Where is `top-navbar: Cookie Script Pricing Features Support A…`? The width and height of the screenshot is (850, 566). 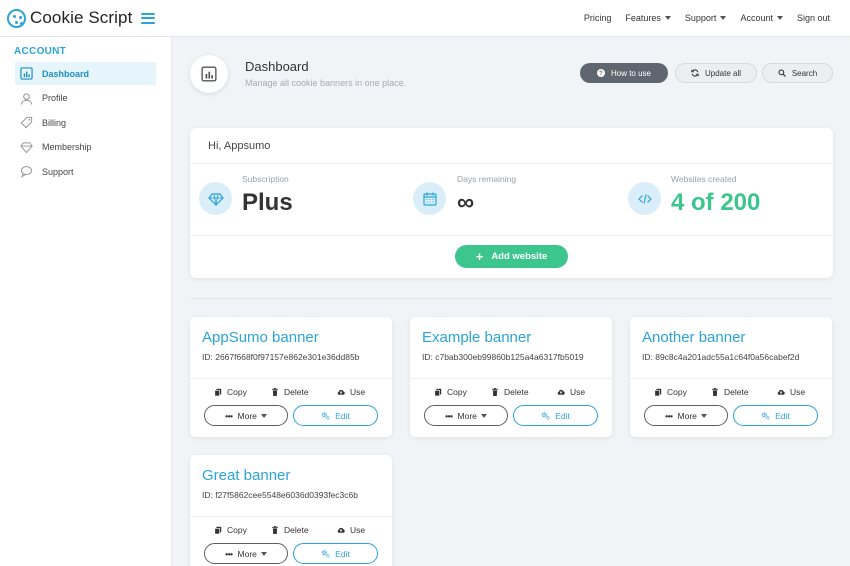 top-navbar: Cookie Script Pricing Features Support A… is located at coordinates (425, 18).